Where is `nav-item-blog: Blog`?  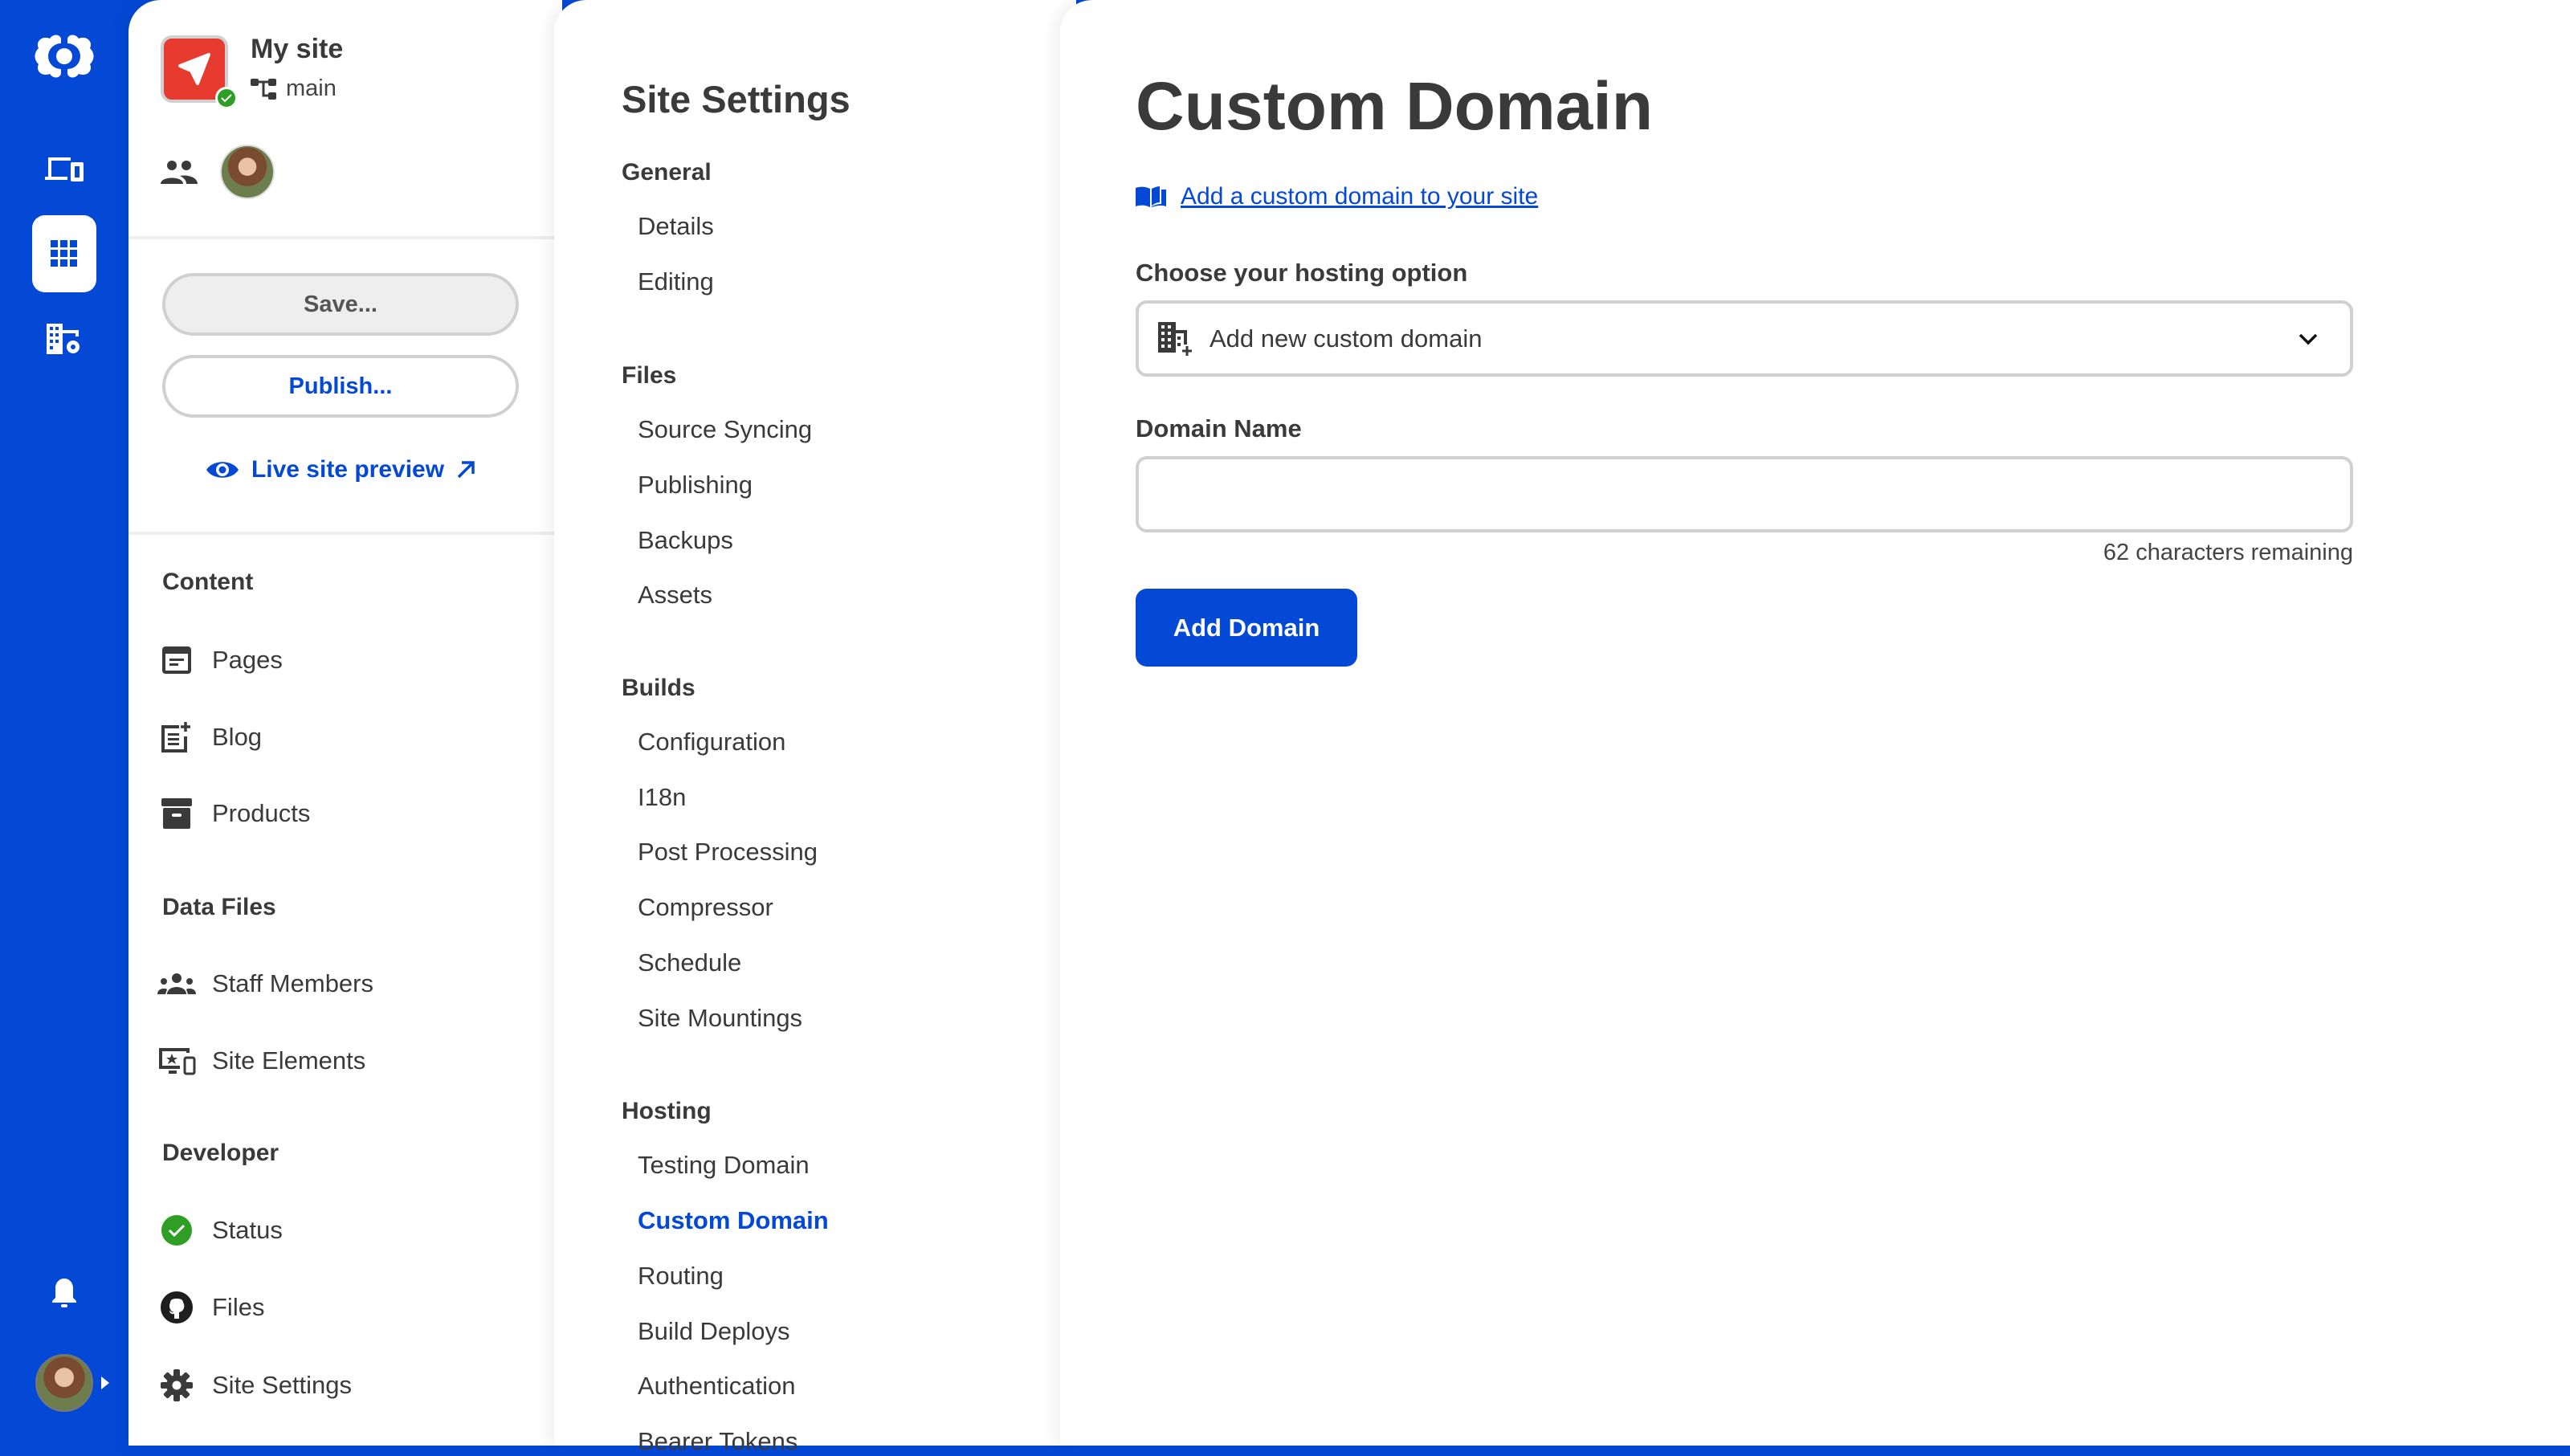 nav-item-blog: Blog is located at coordinates (209, 737).